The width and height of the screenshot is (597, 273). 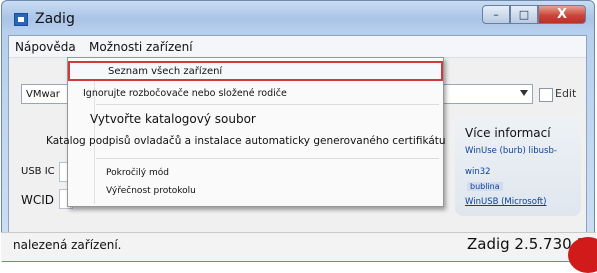 I want to click on menu-item-label: Výřečnost protokolu, so click(x=151, y=191).